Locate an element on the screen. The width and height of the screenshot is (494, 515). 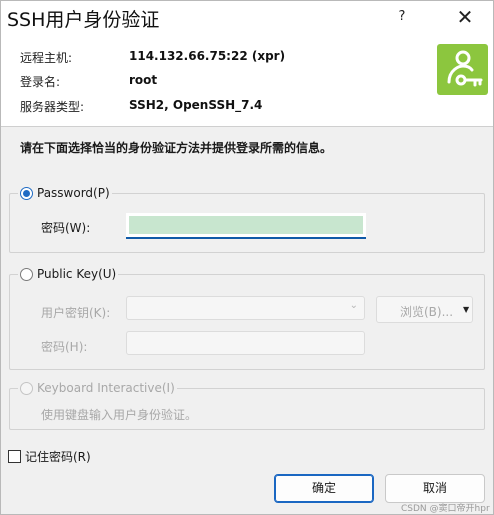
password-radio: Password(P) is located at coordinates (65, 193).